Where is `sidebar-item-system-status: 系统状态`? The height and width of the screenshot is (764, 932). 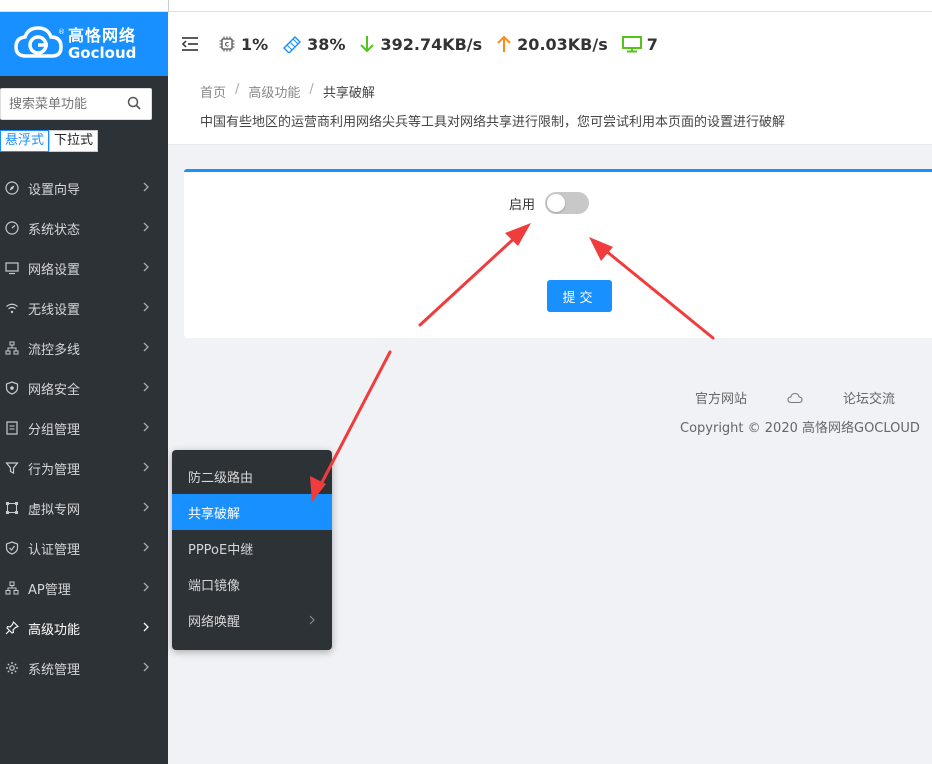 sidebar-item-system-status: 系统状态 is located at coordinates (84, 228).